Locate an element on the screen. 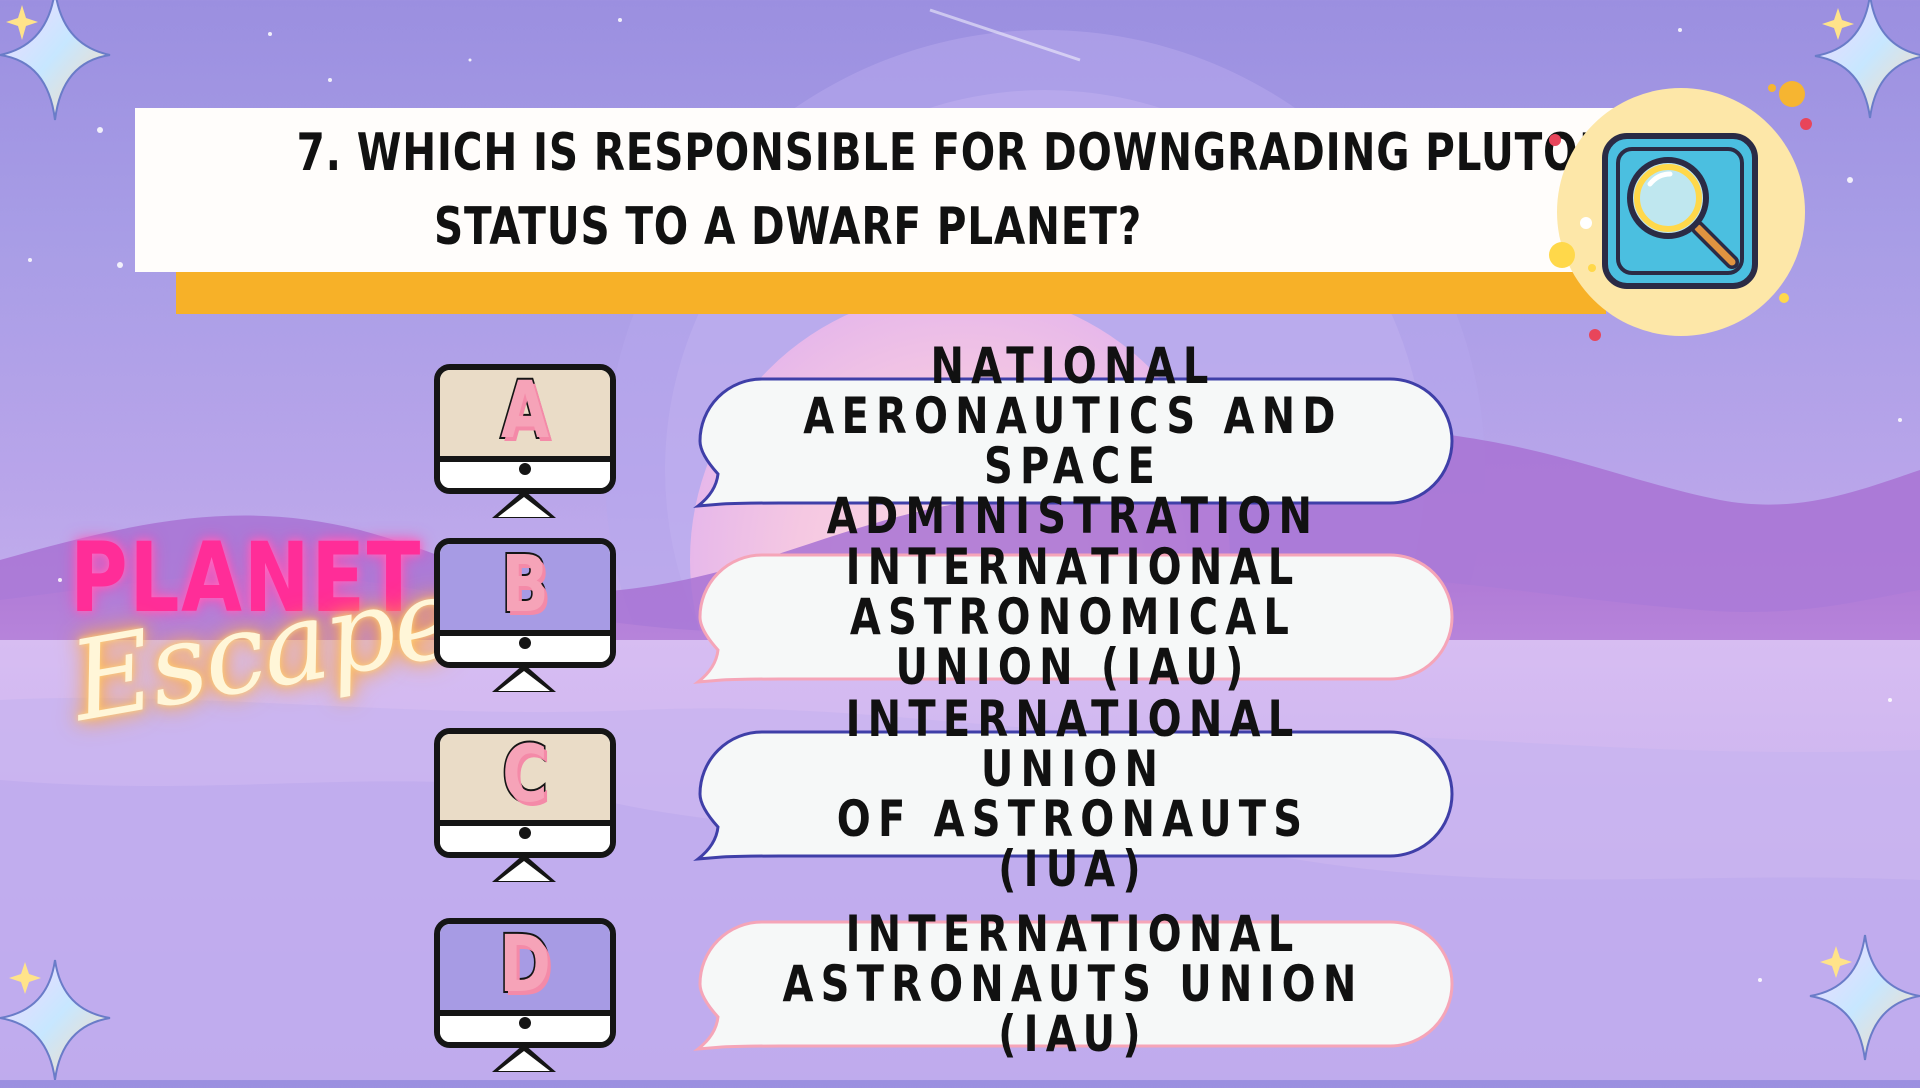 Image resolution: width=1920 pixels, height=1088 pixels. option-b-monitor: B is located at coordinates (525, 618).